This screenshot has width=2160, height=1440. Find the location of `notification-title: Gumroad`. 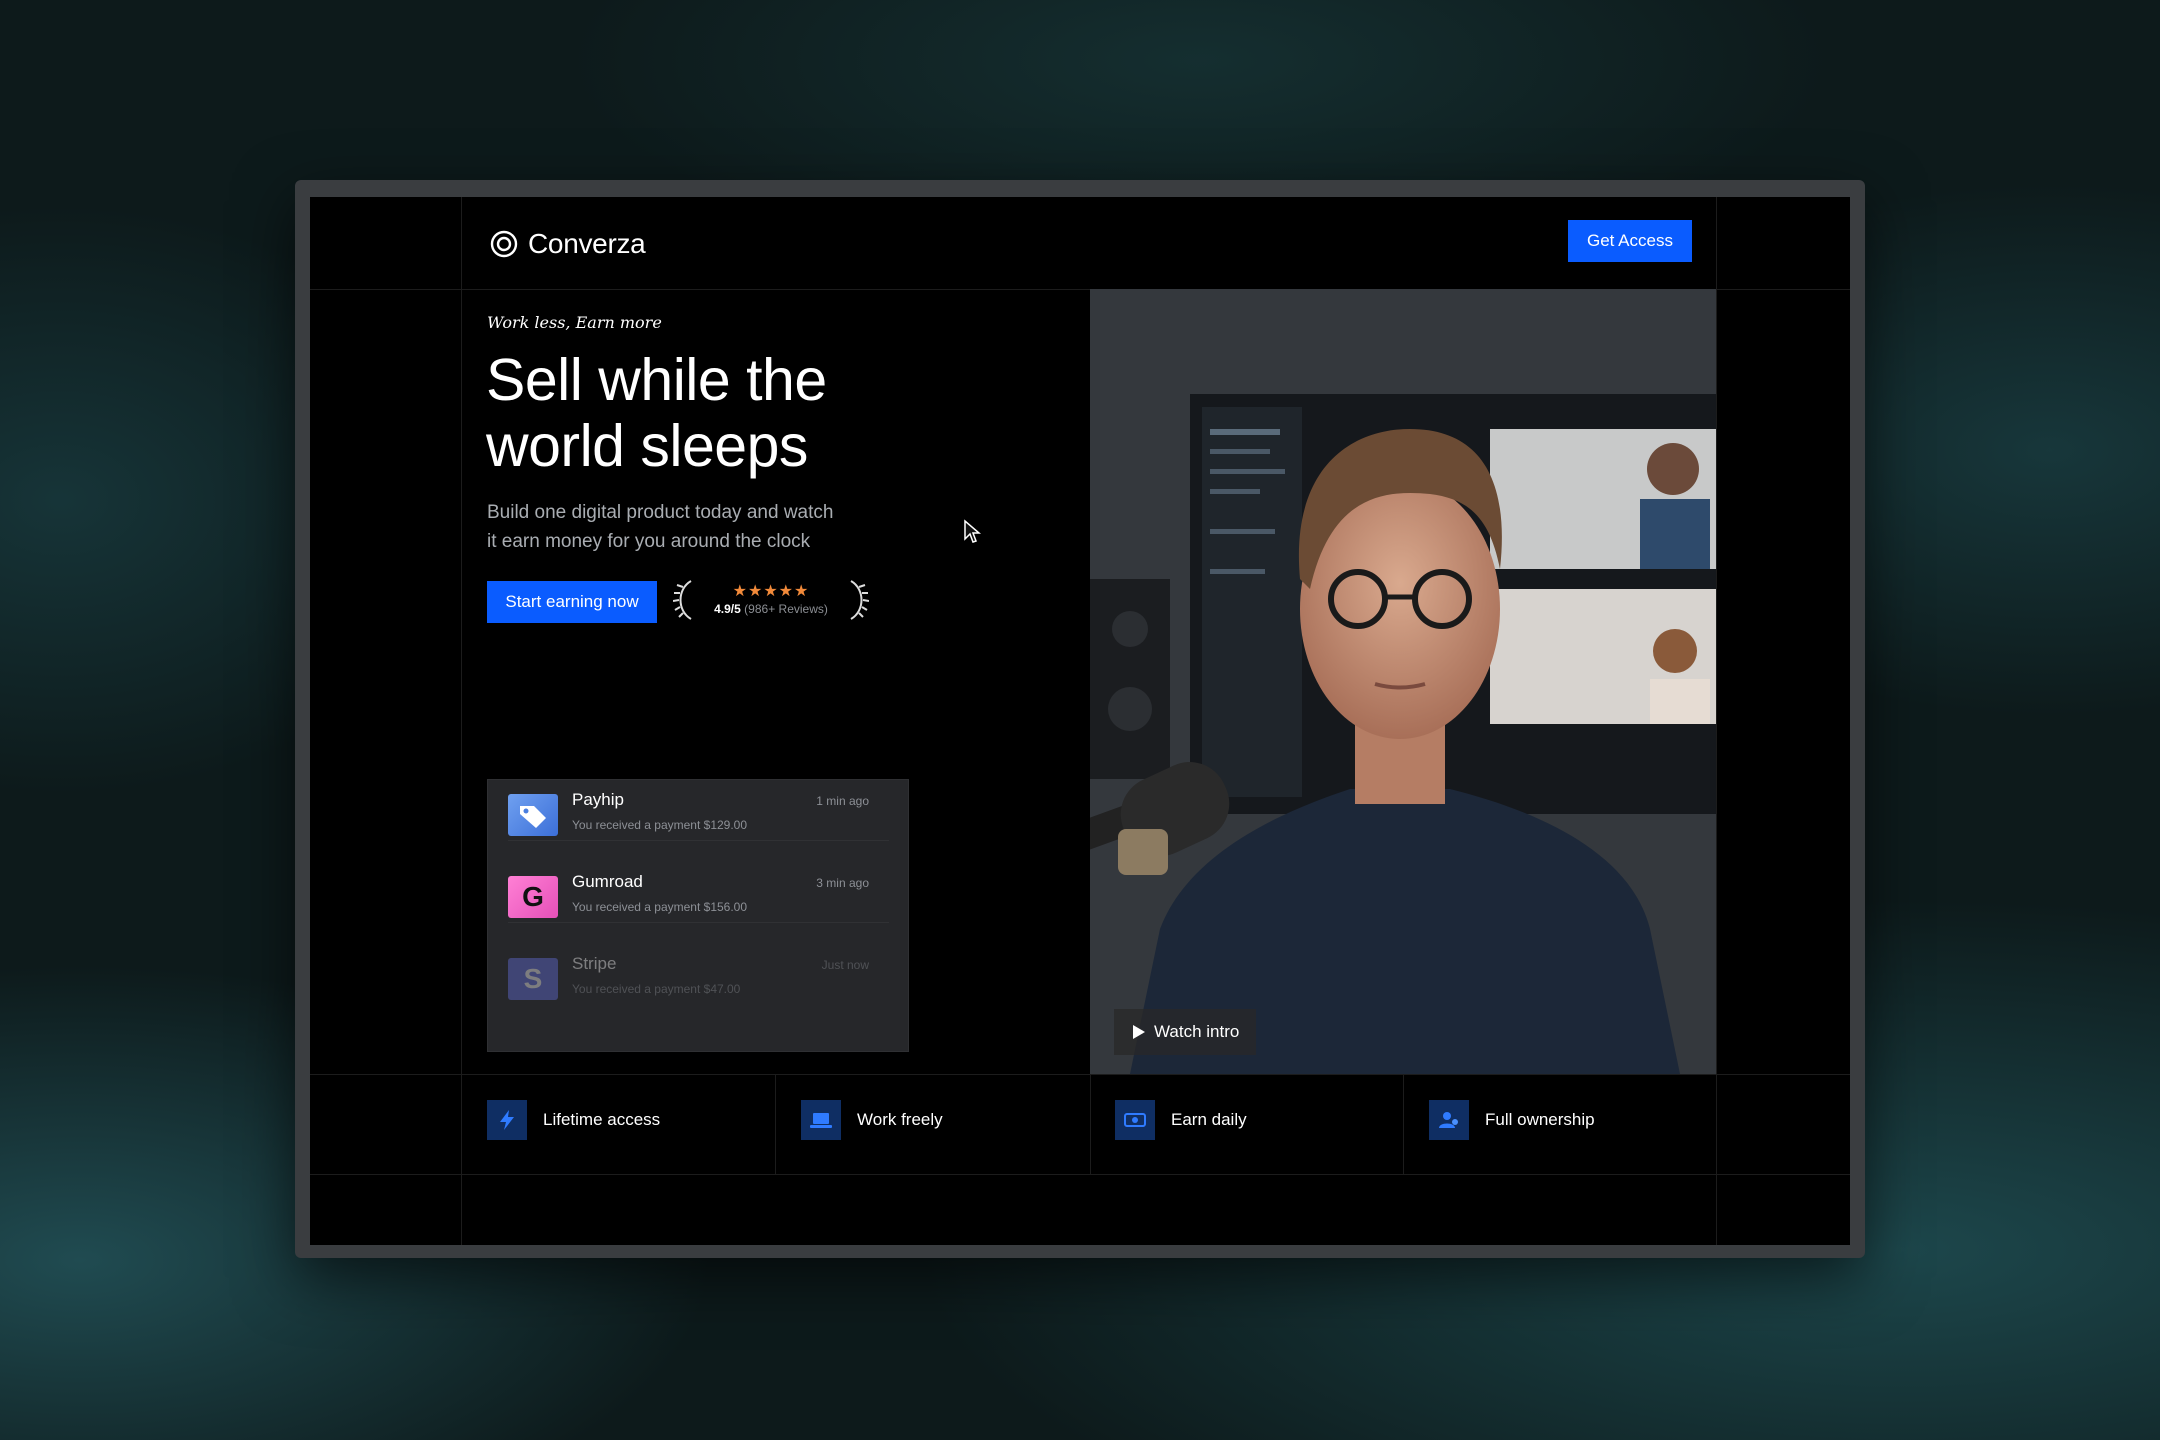

notification-title: Gumroad is located at coordinates (607, 881).